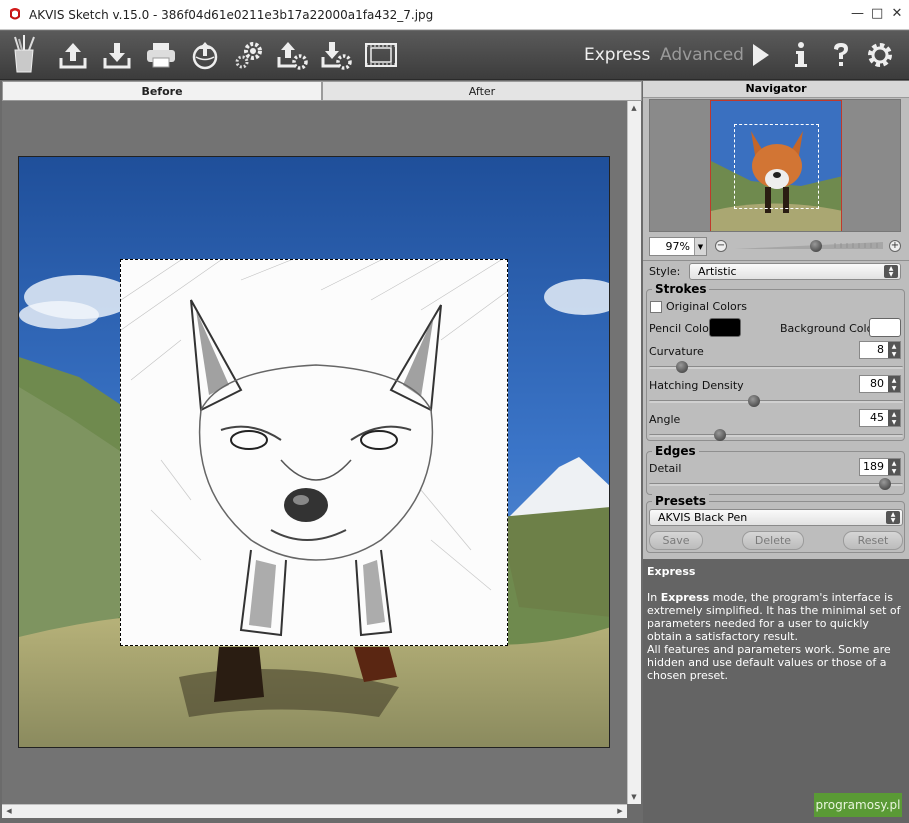  Describe the element at coordinates (776, 367) in the screenshot. I see `curvature-slider` at that location.